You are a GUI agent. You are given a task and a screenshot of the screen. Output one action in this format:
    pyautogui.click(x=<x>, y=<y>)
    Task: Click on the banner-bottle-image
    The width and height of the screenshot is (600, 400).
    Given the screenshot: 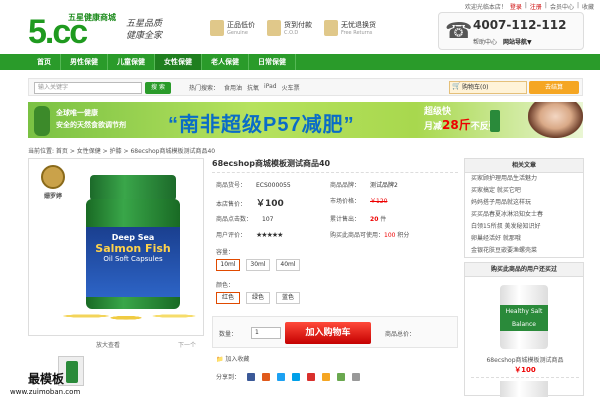 What is the action you would take?
    pyautogui.click(x=495, y=121)
    